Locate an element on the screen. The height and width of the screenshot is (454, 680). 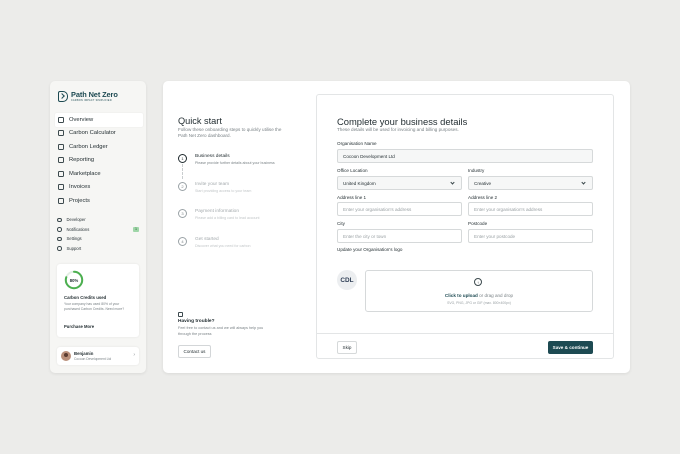
user-org: Cocoon Development Ltd is located at coordinates (93, 359).